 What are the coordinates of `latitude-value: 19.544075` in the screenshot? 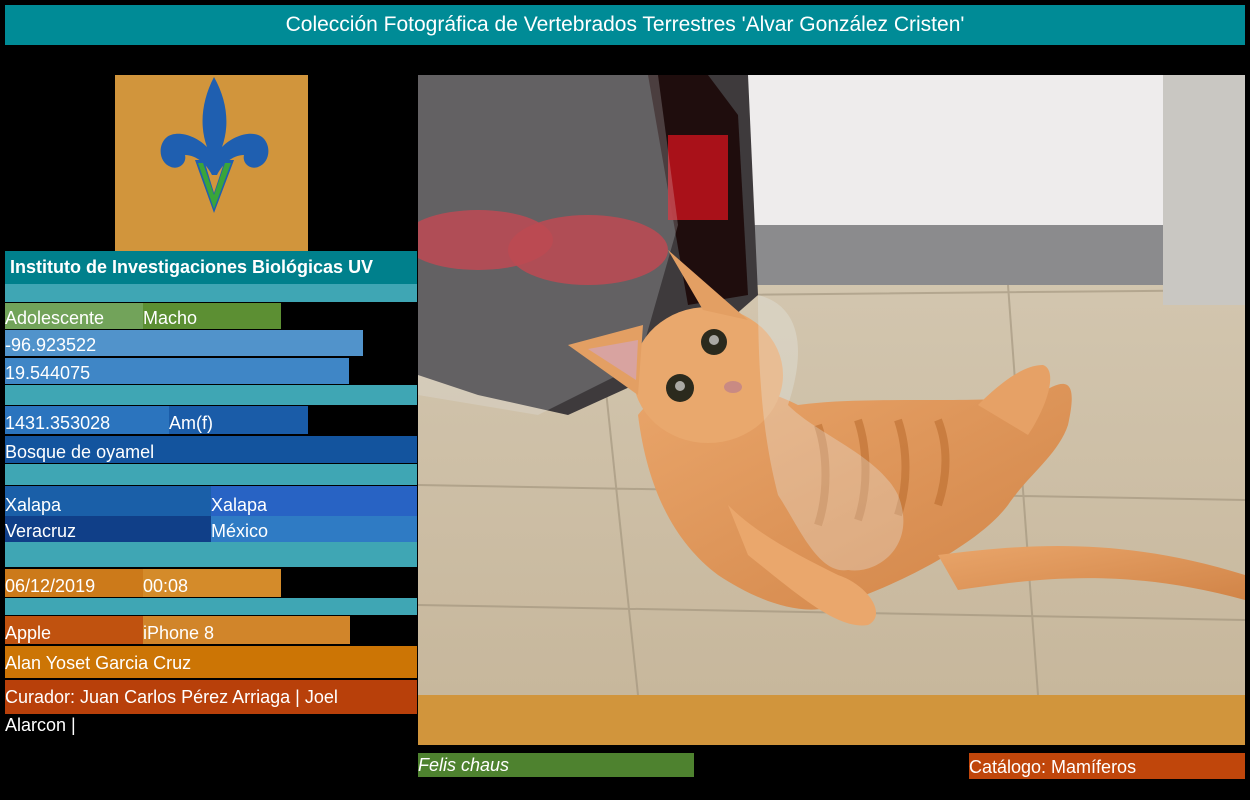 It's located at (48, 373).